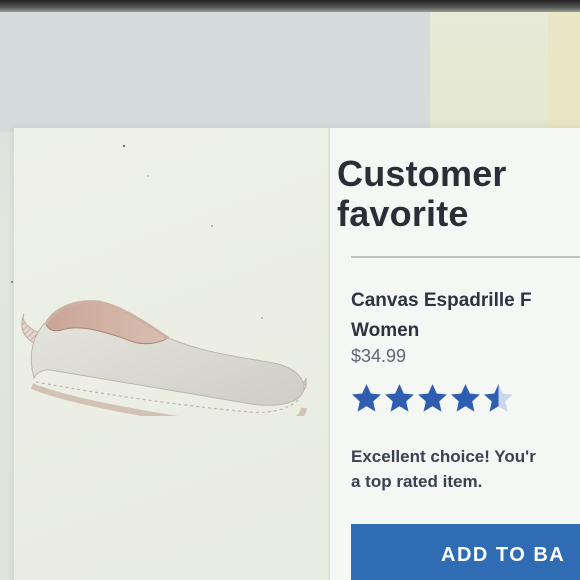 This screenshot has height=580, width=580. What do you see at coordinates (564, 77) in the screenshot?
I see `background-banner-edge` at bounding box center [564, 77].